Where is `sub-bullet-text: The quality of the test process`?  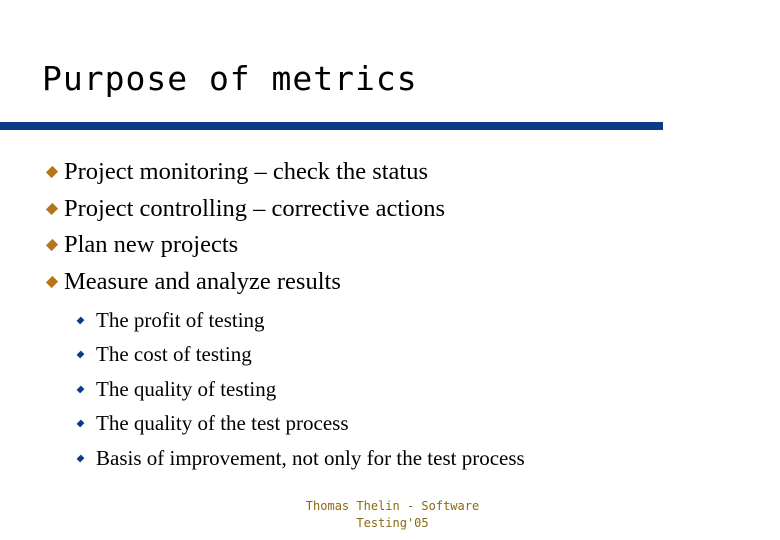 sub-bullet-text: The quality of the test process is located at coordinates (222, 423).